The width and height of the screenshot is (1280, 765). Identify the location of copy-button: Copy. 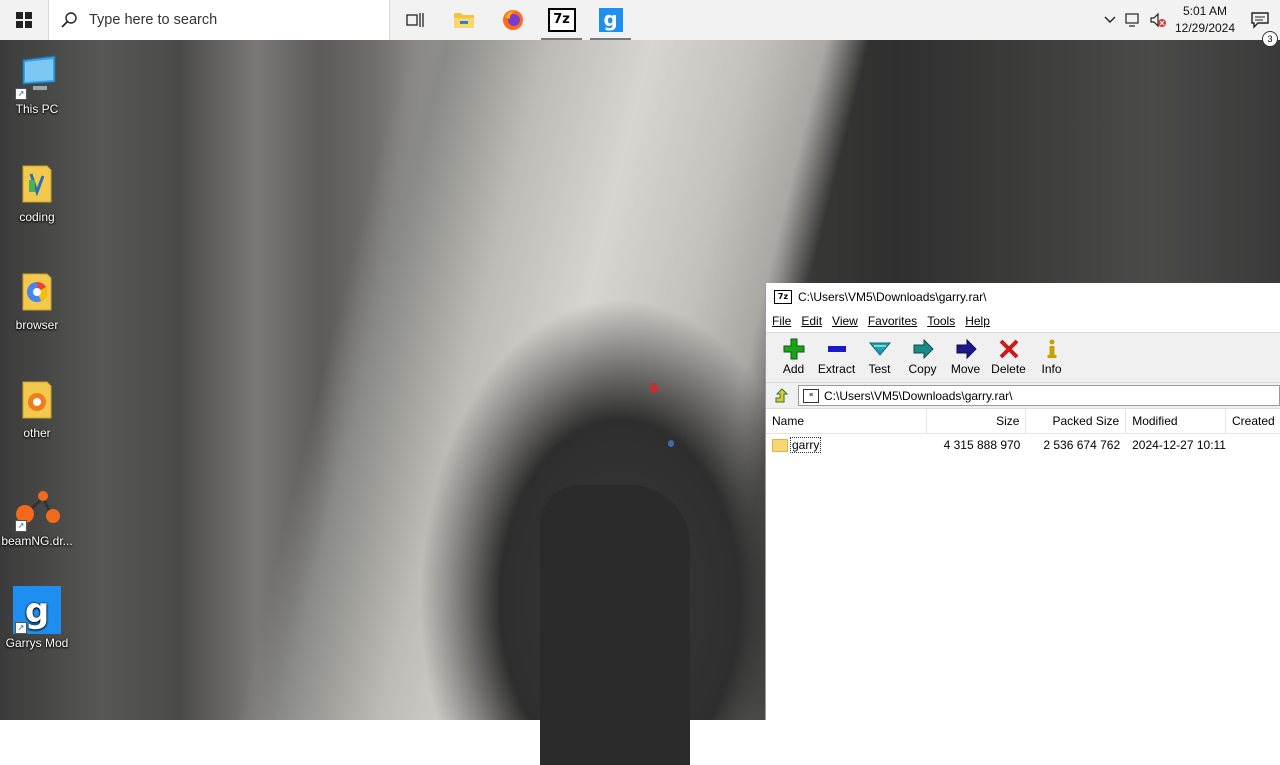
(922, 354).